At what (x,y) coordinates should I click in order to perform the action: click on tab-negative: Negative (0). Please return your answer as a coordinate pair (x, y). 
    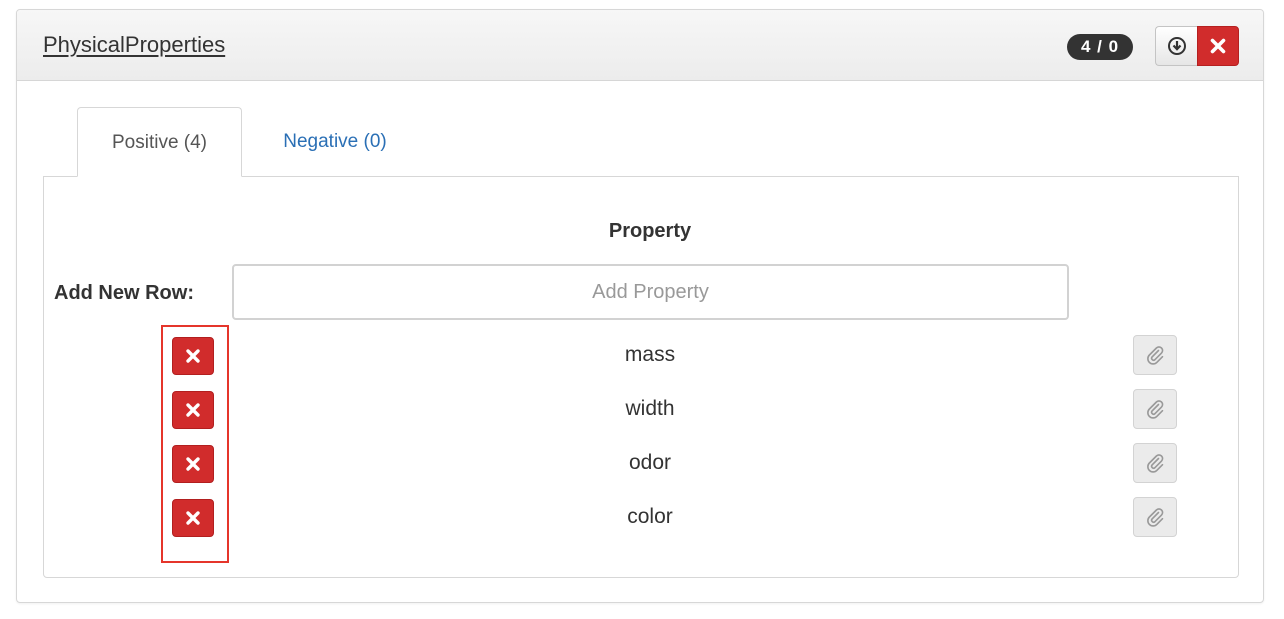
    Looking at the image, I should click on (335, 142).